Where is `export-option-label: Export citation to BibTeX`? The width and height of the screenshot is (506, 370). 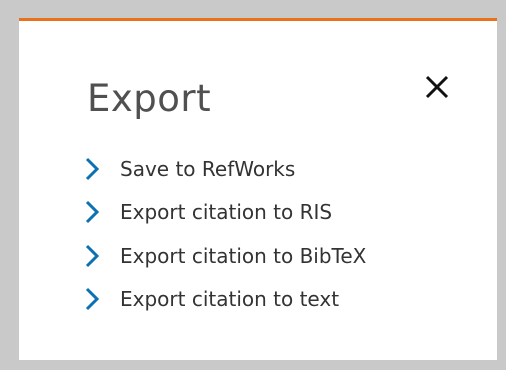
export-option-label: Export citation to BibTeX is located at coordinates (243, 255).